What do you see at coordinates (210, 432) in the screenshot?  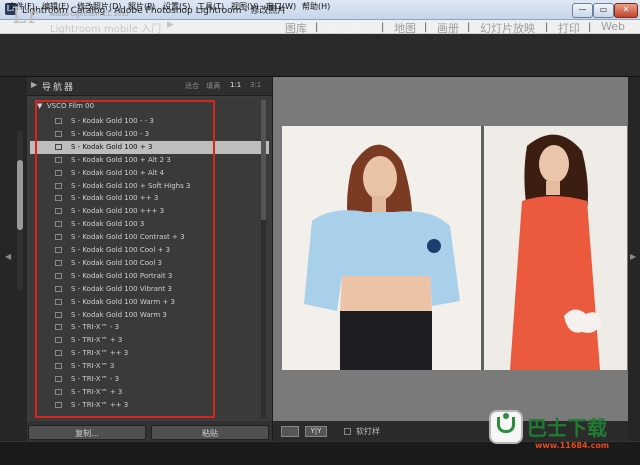 I see `paste-button: 粘贴` at bounding box center [210, 432].